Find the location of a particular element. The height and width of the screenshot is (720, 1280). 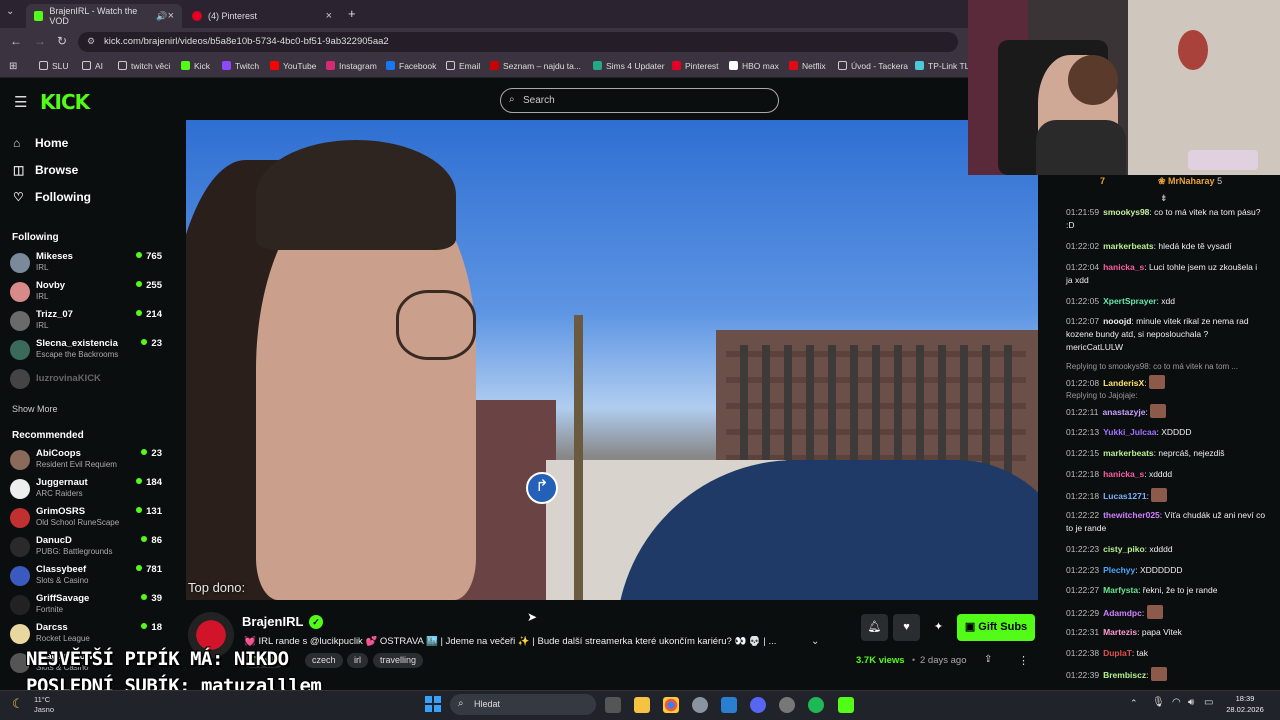

bookmark-netflix: Netflix is located at coordinates (807, 66).